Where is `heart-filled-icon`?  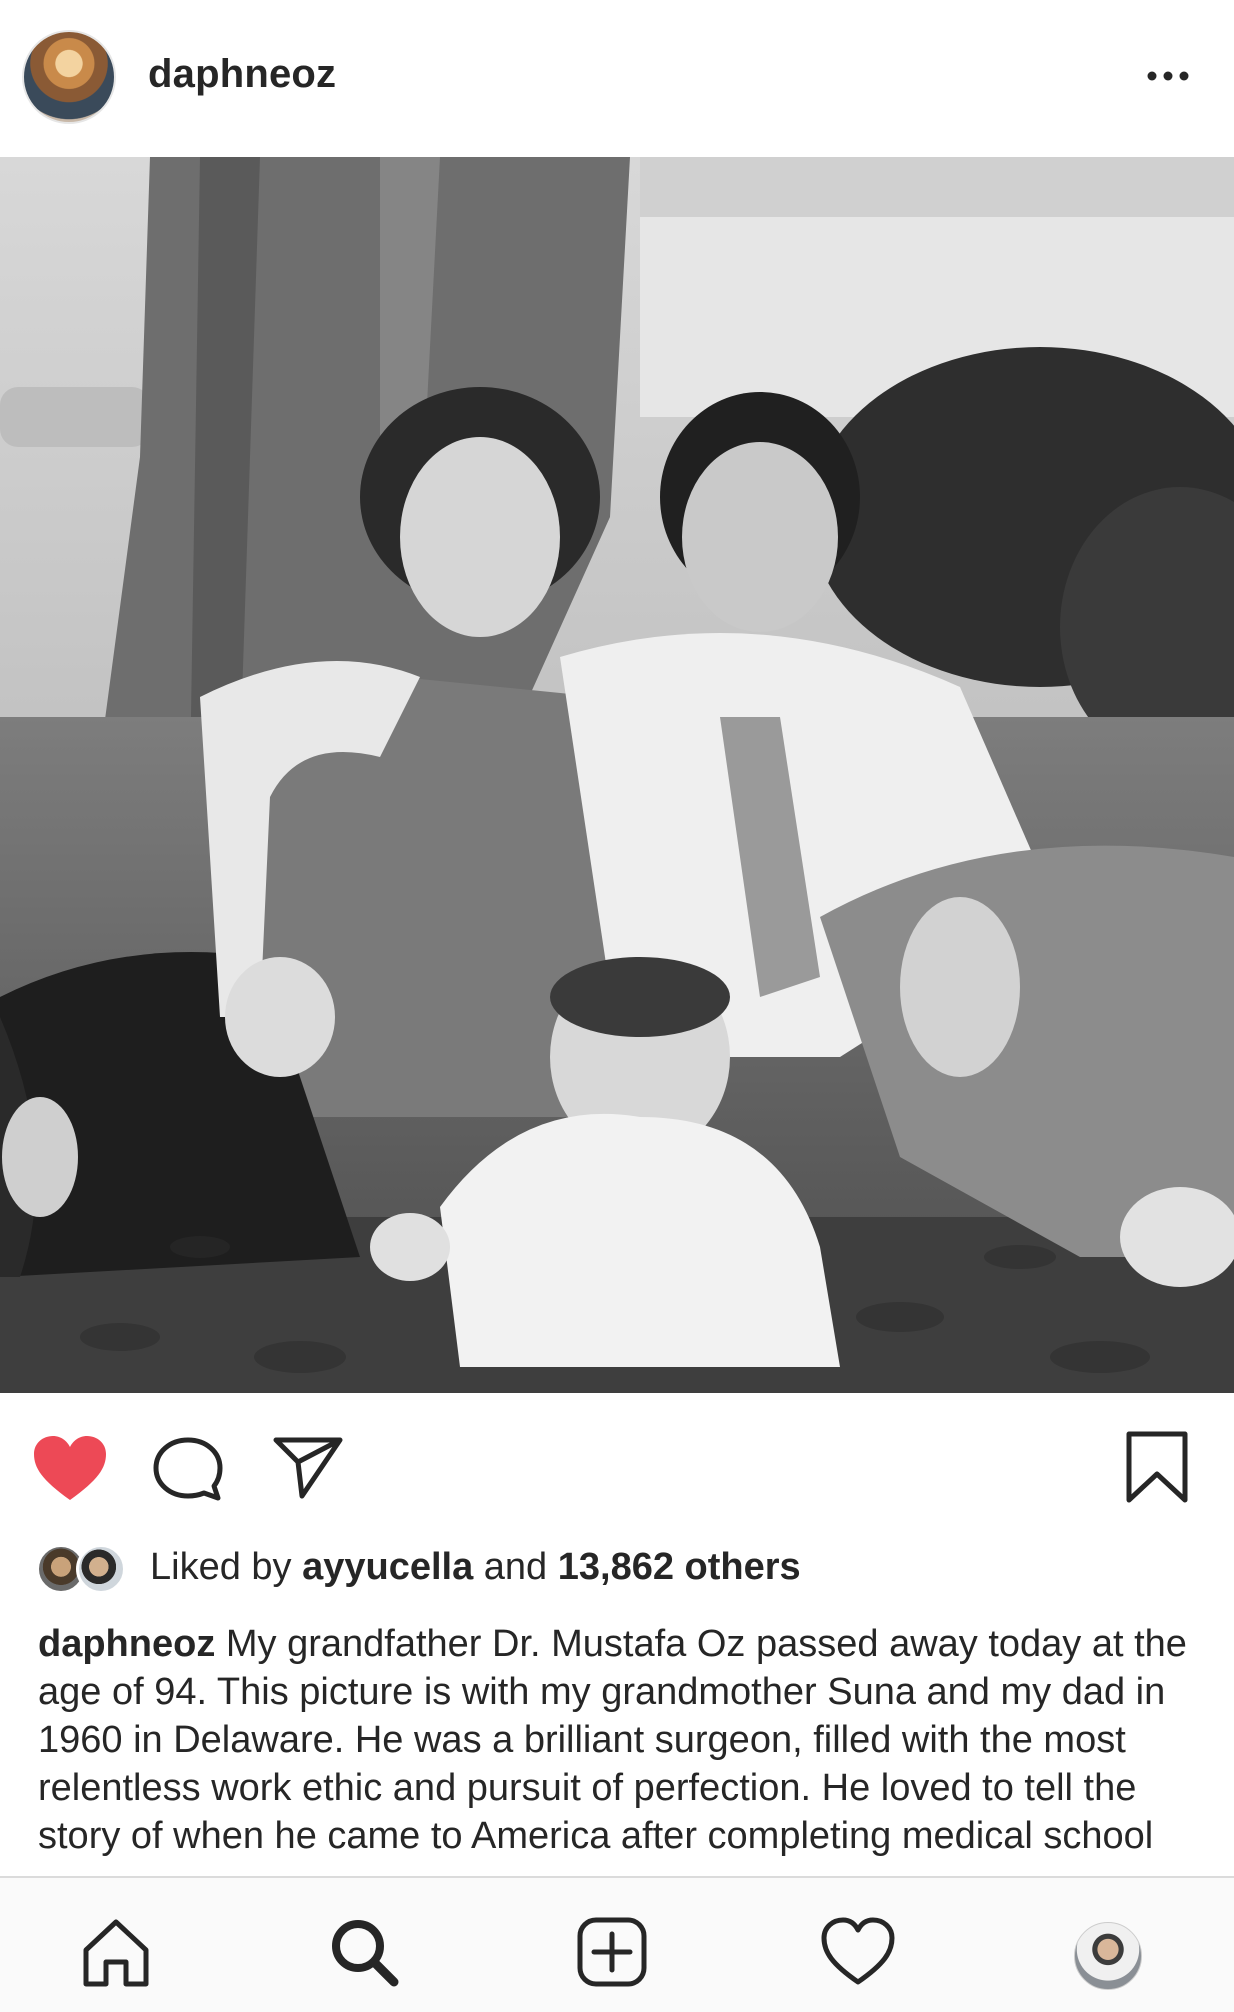
heart-filled-icon is located at coordinates (70, 1468).